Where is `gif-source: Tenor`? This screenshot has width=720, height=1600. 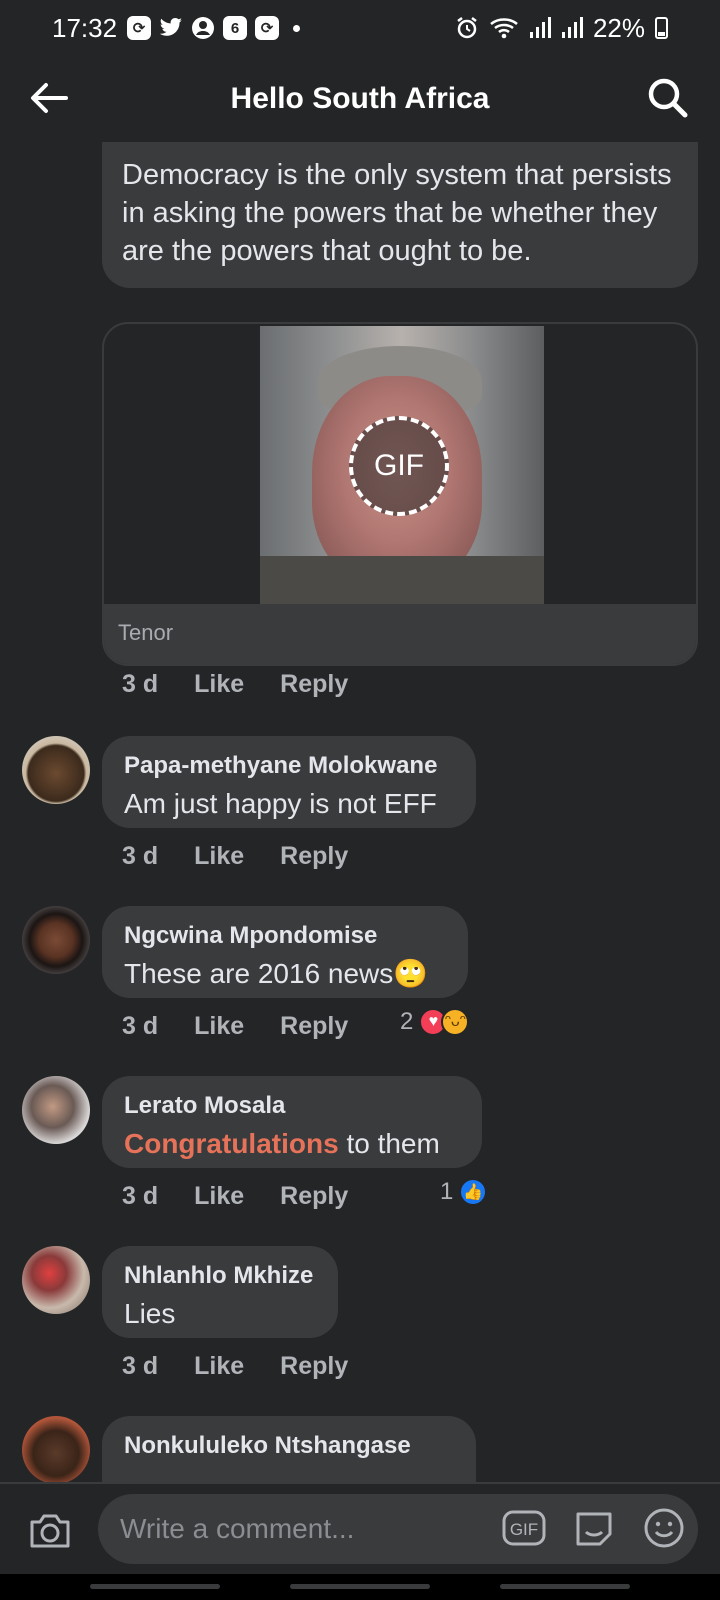
gif-source: Tenor is located at coordinates (400, 634).